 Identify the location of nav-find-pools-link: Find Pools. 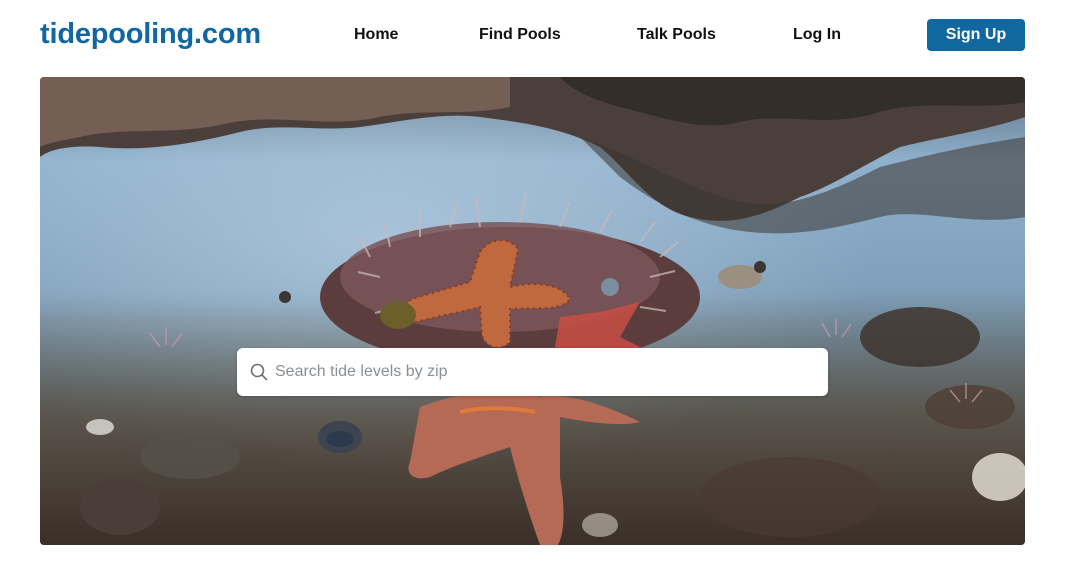
(520, 35).